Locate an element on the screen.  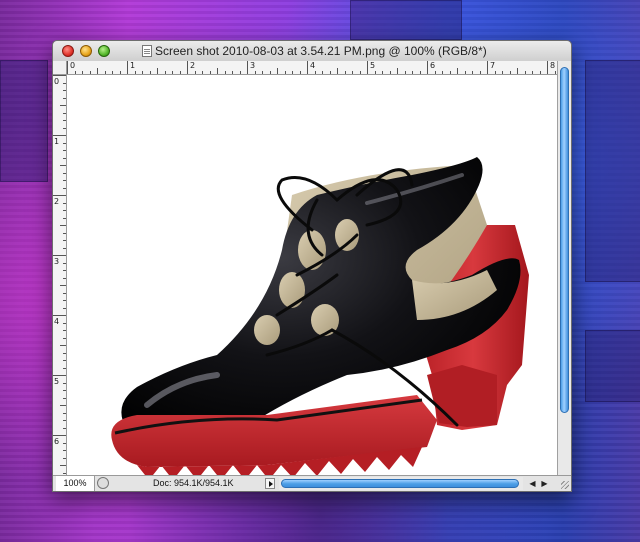
ruler-label: 7 is located at coordinates (493, 65).